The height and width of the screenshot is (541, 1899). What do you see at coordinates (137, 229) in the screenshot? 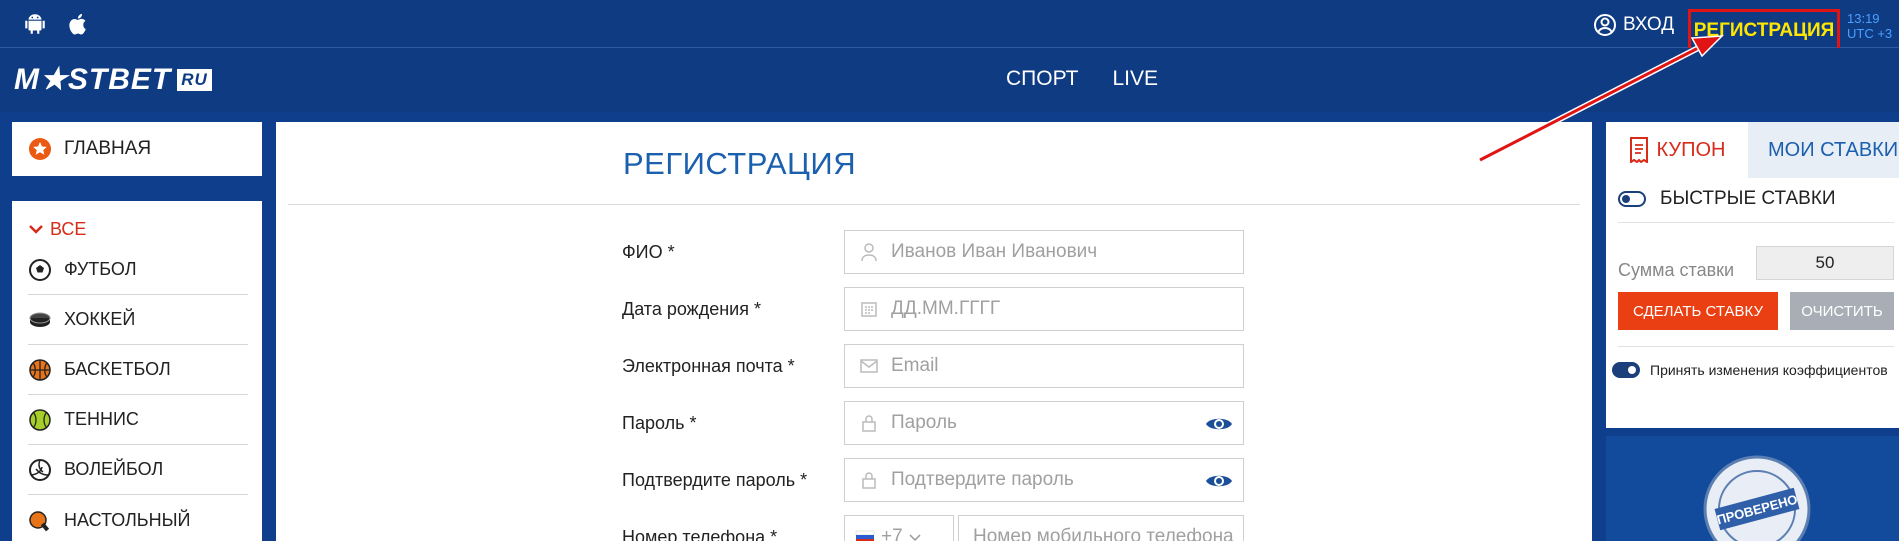
I see `sidebar-item-all: ВСЕ` at bounding box center [137, 229].